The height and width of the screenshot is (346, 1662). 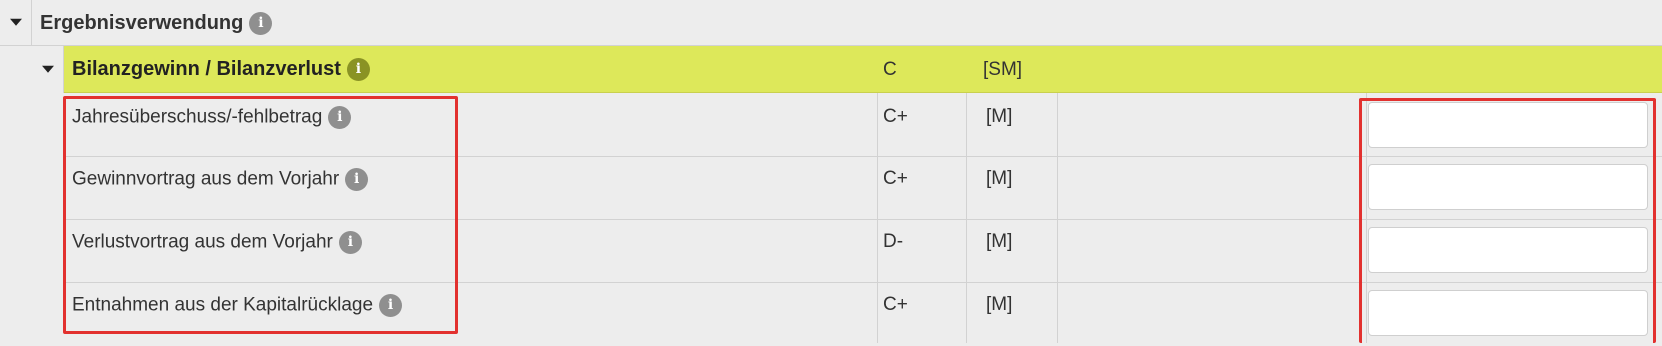 I want to click on row-label-text: Gewinnvortrag aus dem Vorjahr, so click(x=206, y=179).